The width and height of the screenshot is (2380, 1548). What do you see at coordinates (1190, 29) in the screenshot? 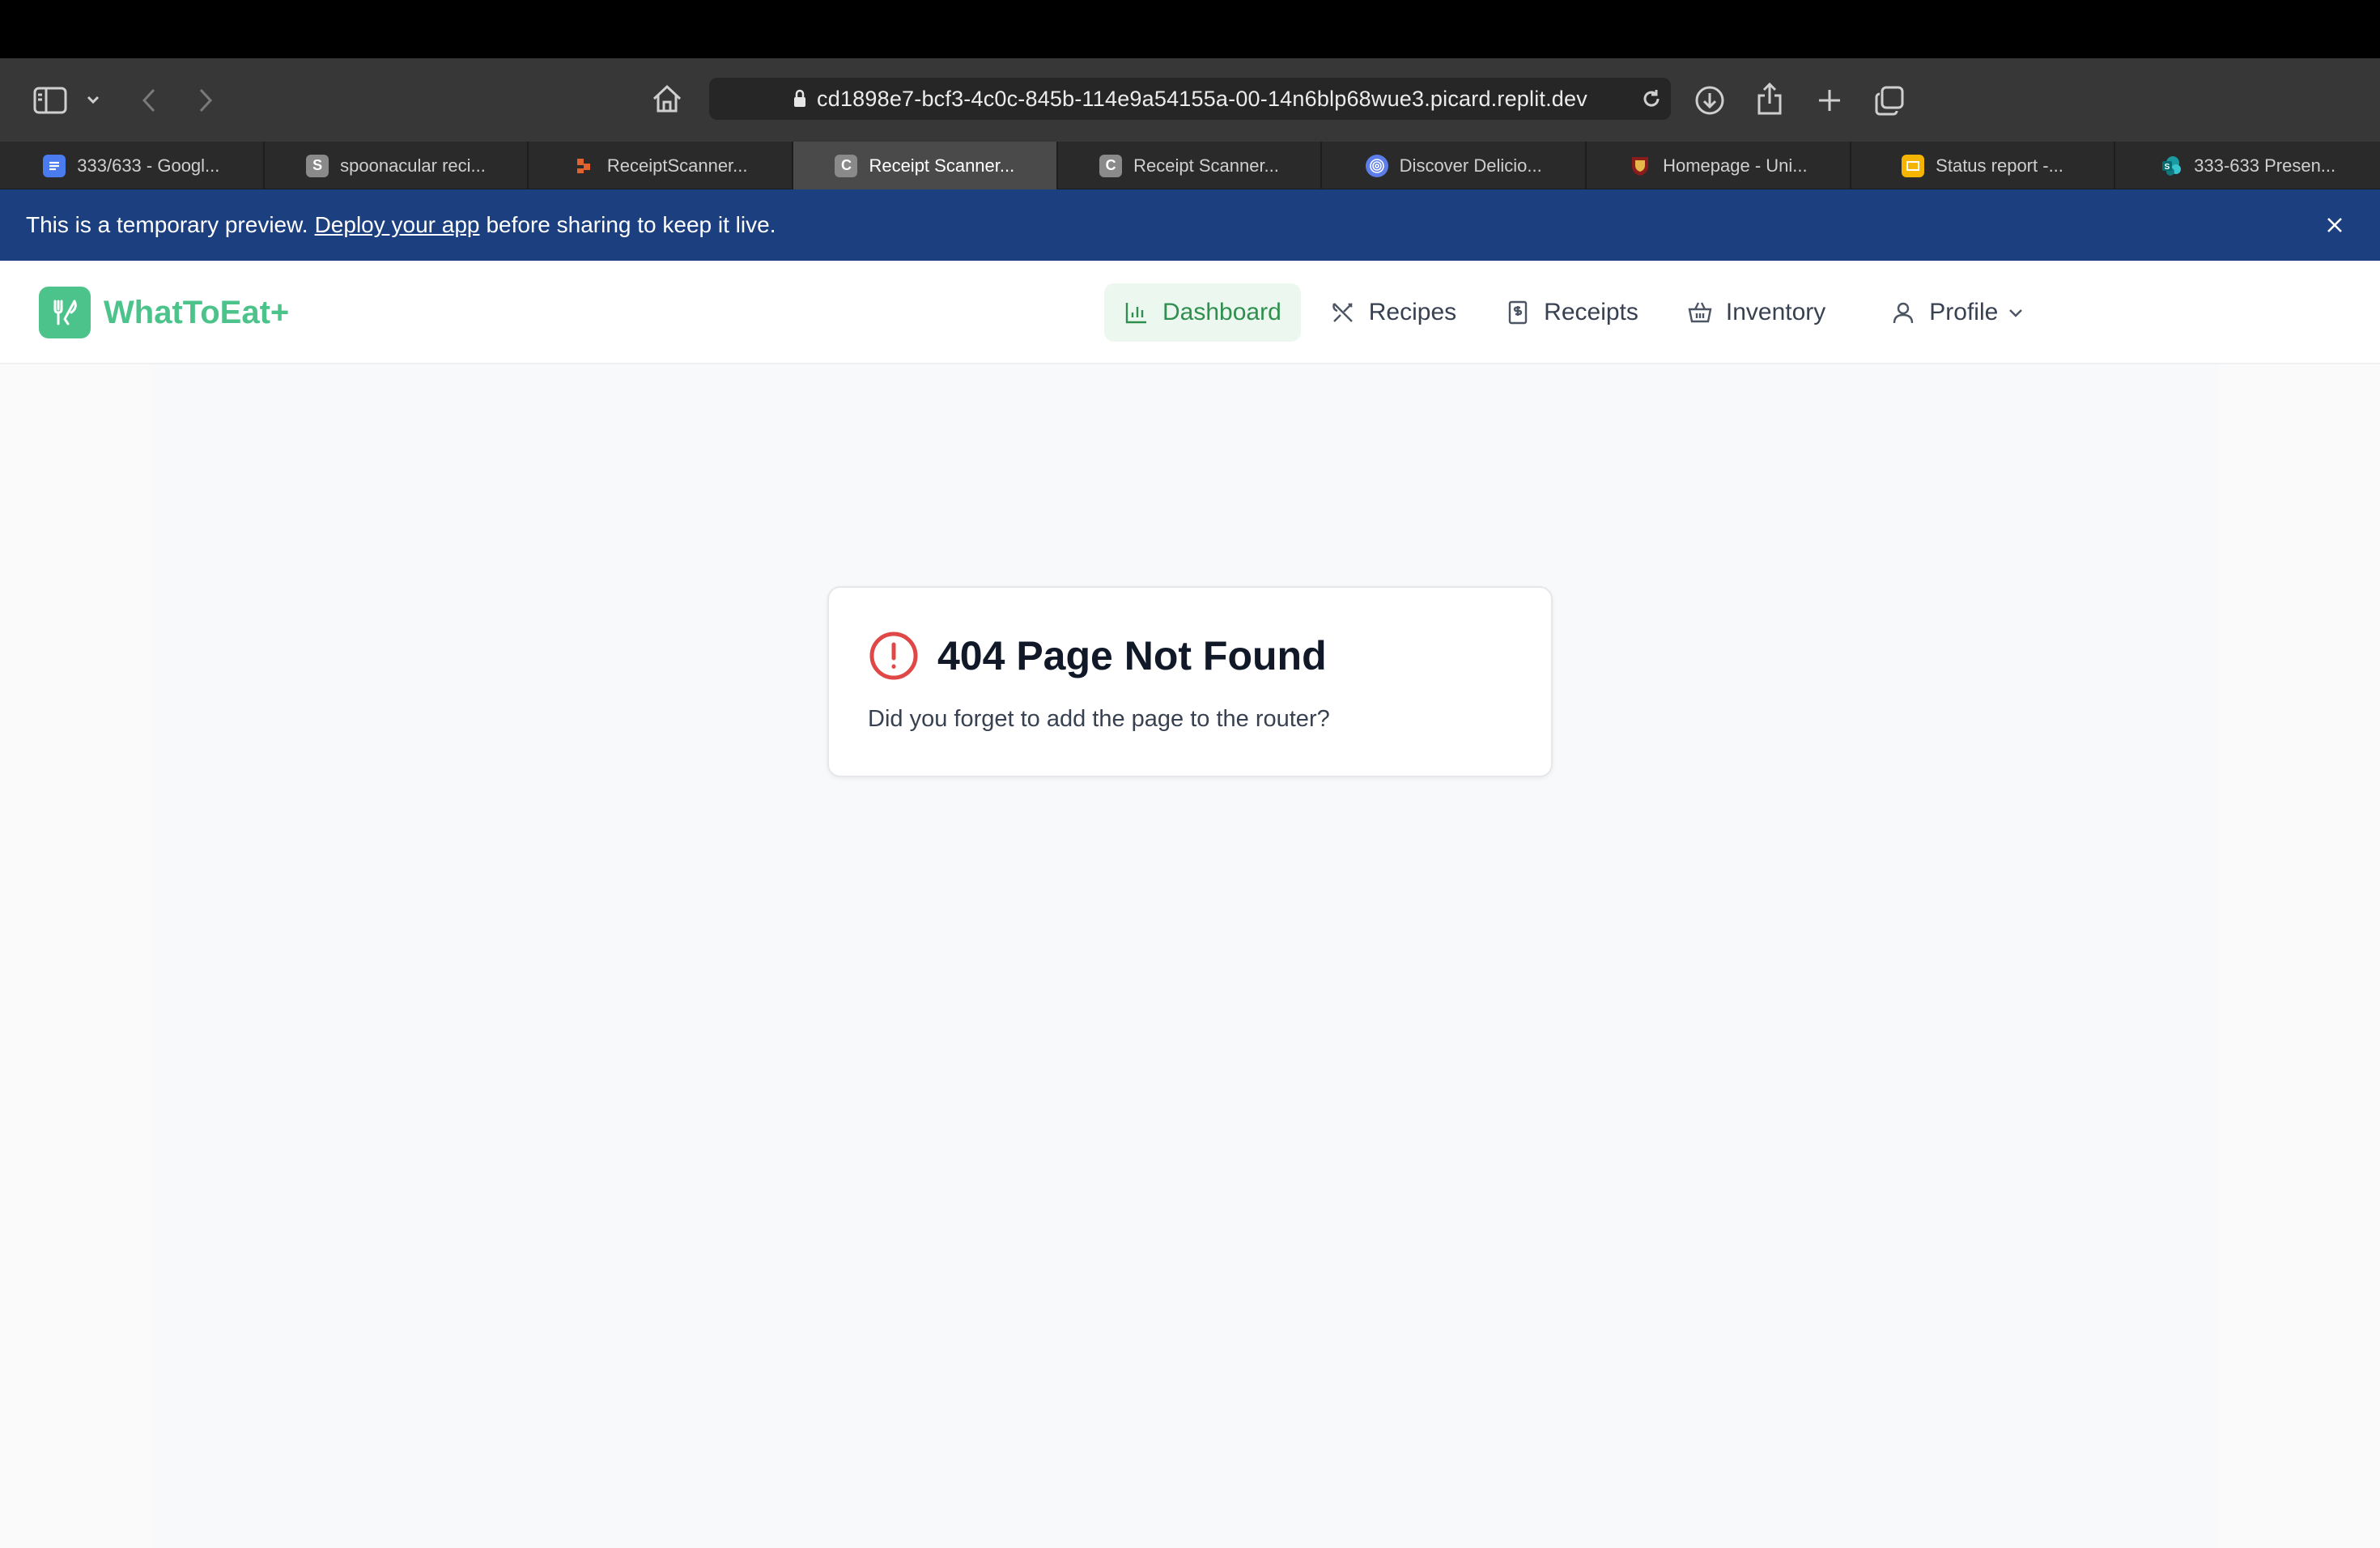
I see `screen-top-bar` at bounding box center [1190, 29].